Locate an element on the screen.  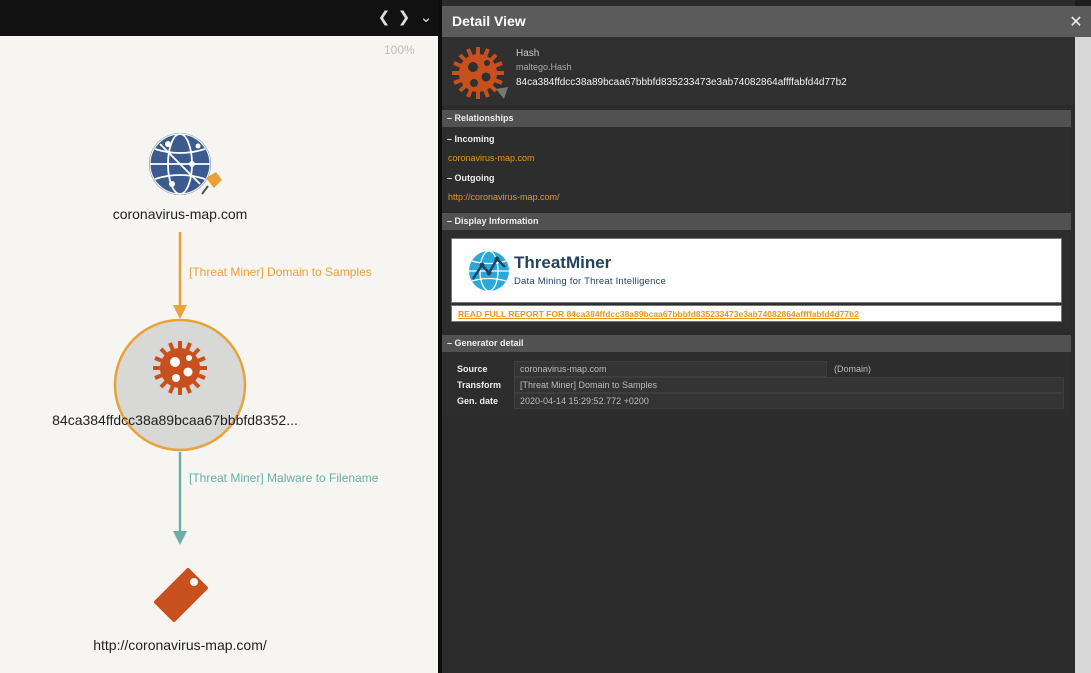
entity-type: Hash is located at coordinates (528, 53).